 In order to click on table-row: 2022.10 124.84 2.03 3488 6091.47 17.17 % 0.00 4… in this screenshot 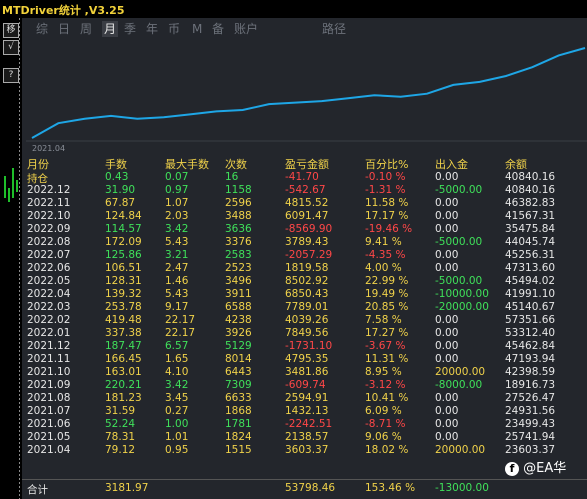, I will do `click(304, 217)`.